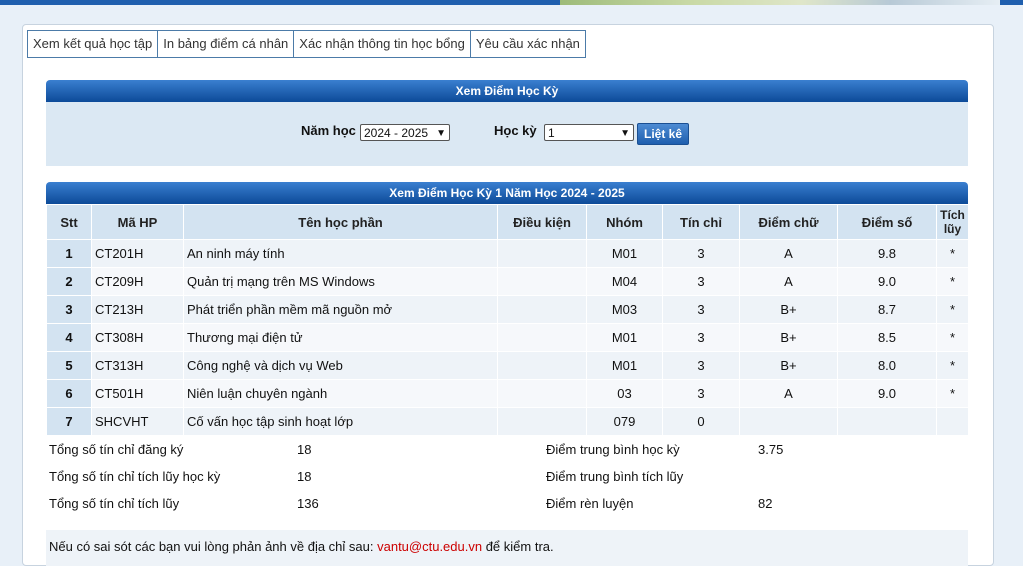  I want to click on cell-stt: 1, so click(69, 253).